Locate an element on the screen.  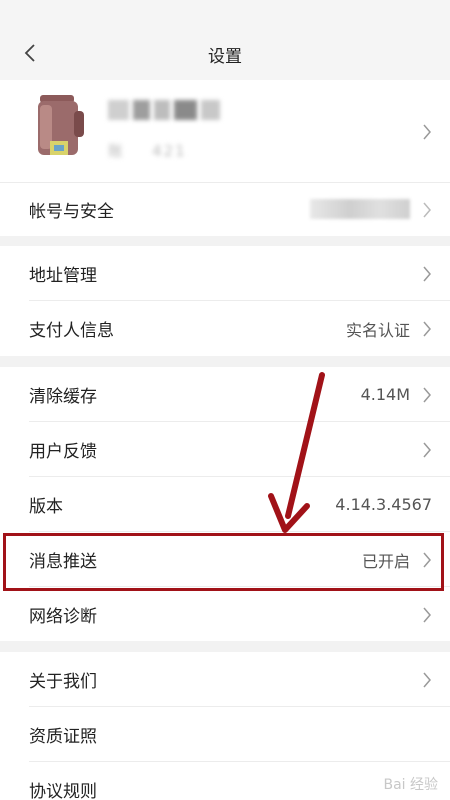
blurred-account-id: 账 421 is located at coordinates (147, 151).